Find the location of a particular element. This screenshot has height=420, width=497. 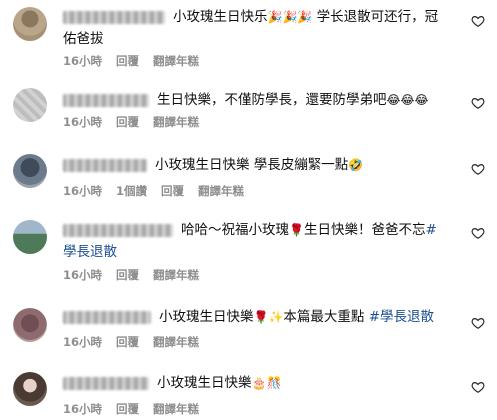

emoji: 🌹✨ is located at coordinates (268, 317).